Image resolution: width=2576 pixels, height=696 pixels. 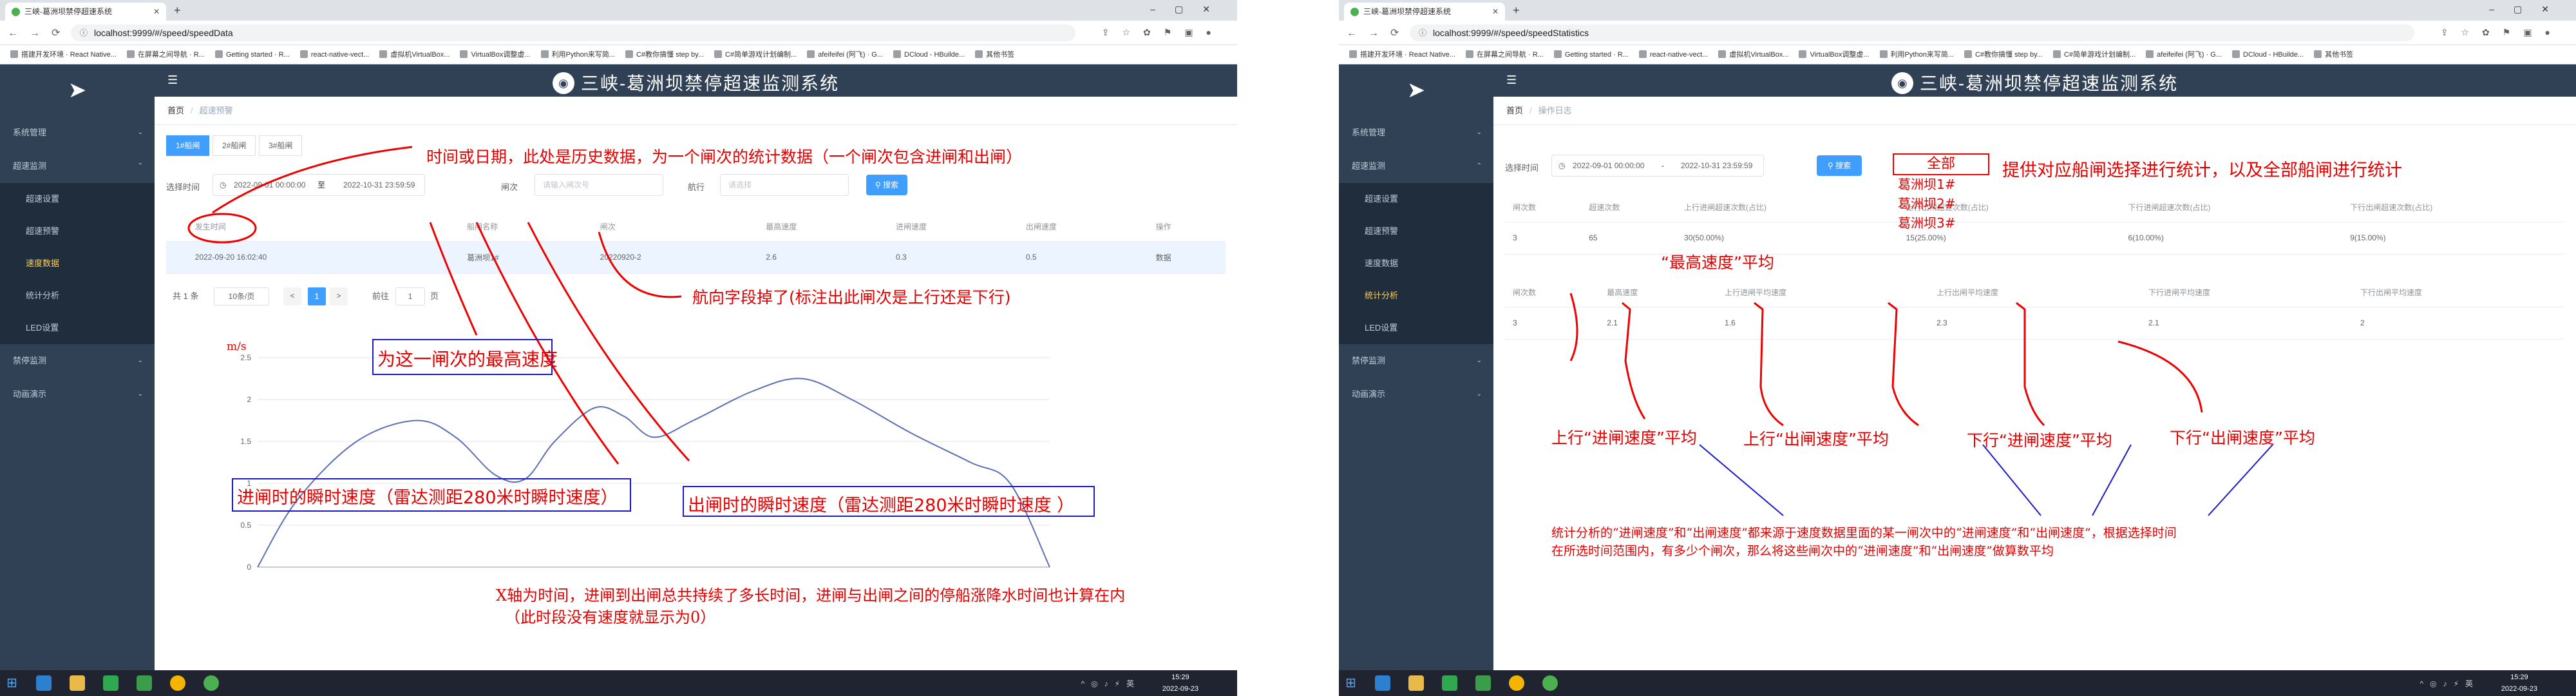 I want to click on spacer, so click(x=1288, y=348).